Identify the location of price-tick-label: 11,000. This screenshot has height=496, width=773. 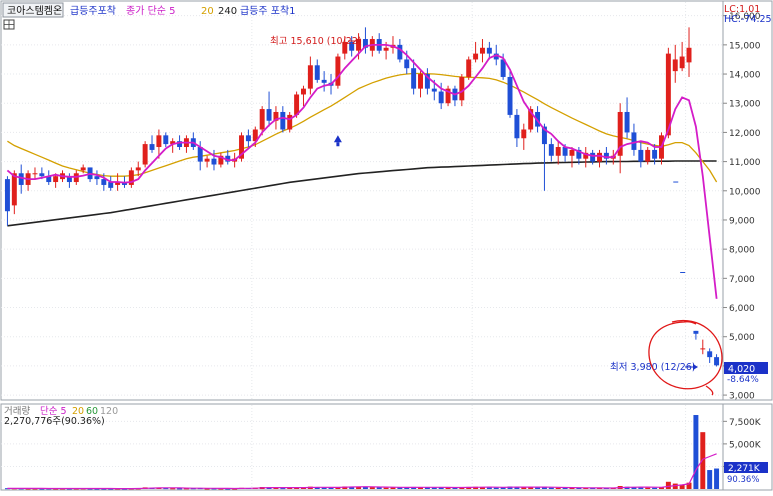
(745, 163).